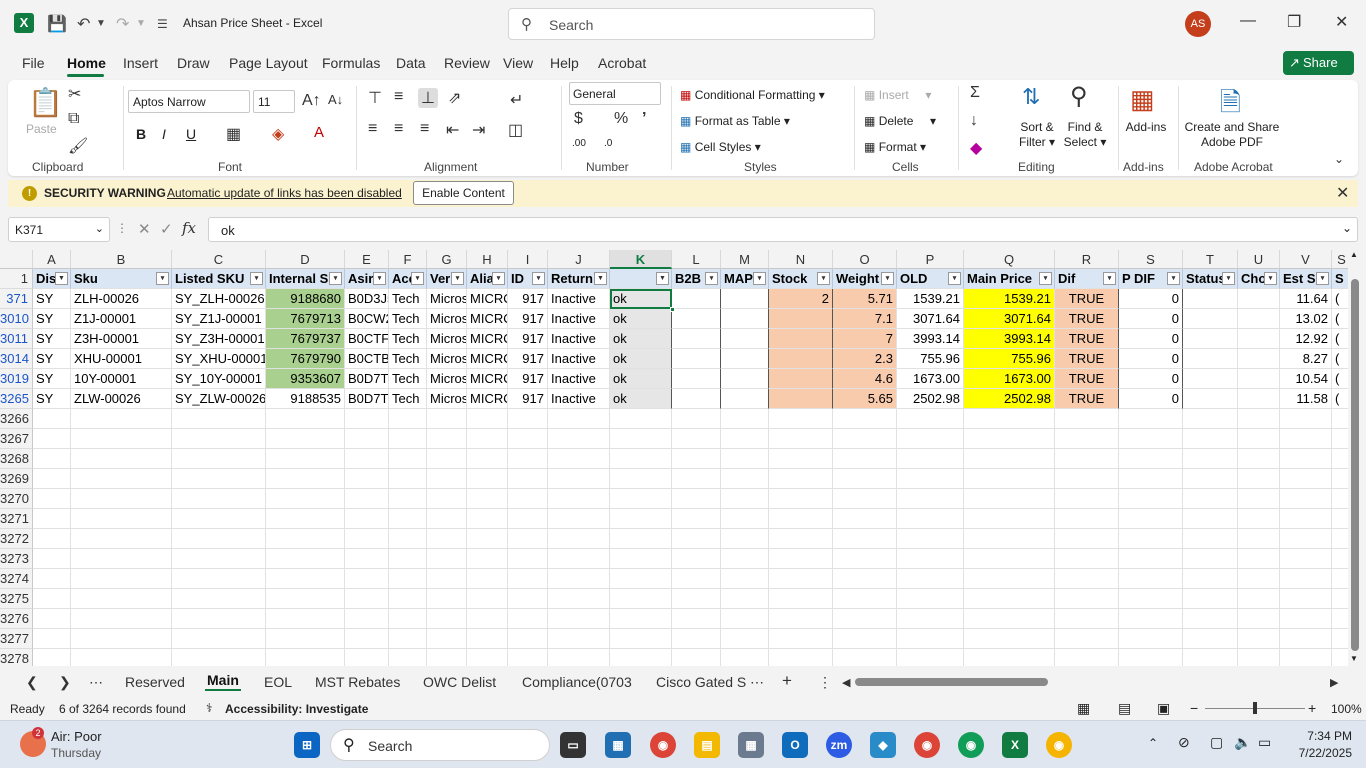 This screenshot has width=1366, height=768. I want to click on table-cell: ok, so click(641, 379).